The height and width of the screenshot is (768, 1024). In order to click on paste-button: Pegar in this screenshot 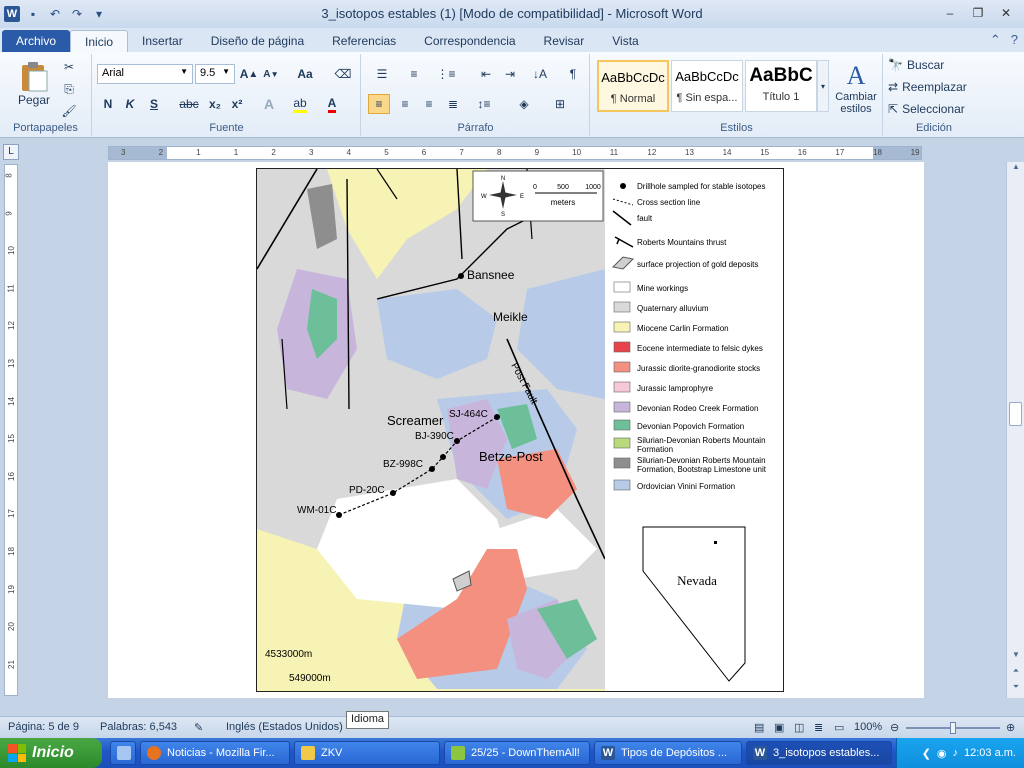, I will do `click(34, 84)`.